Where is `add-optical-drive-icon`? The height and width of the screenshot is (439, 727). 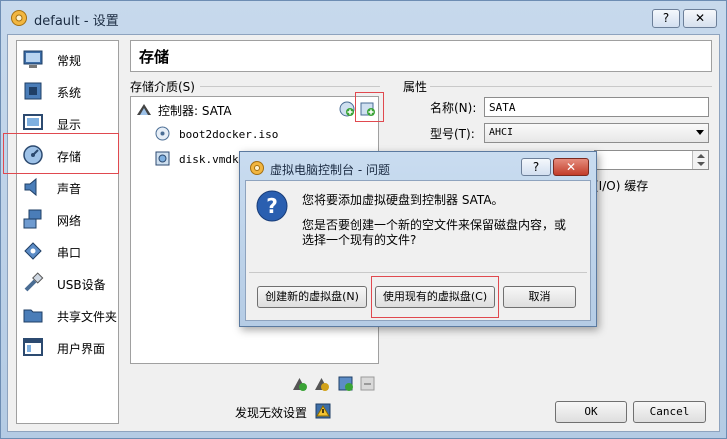 add-optical-drive-icon is located at coordinates (347, 109).